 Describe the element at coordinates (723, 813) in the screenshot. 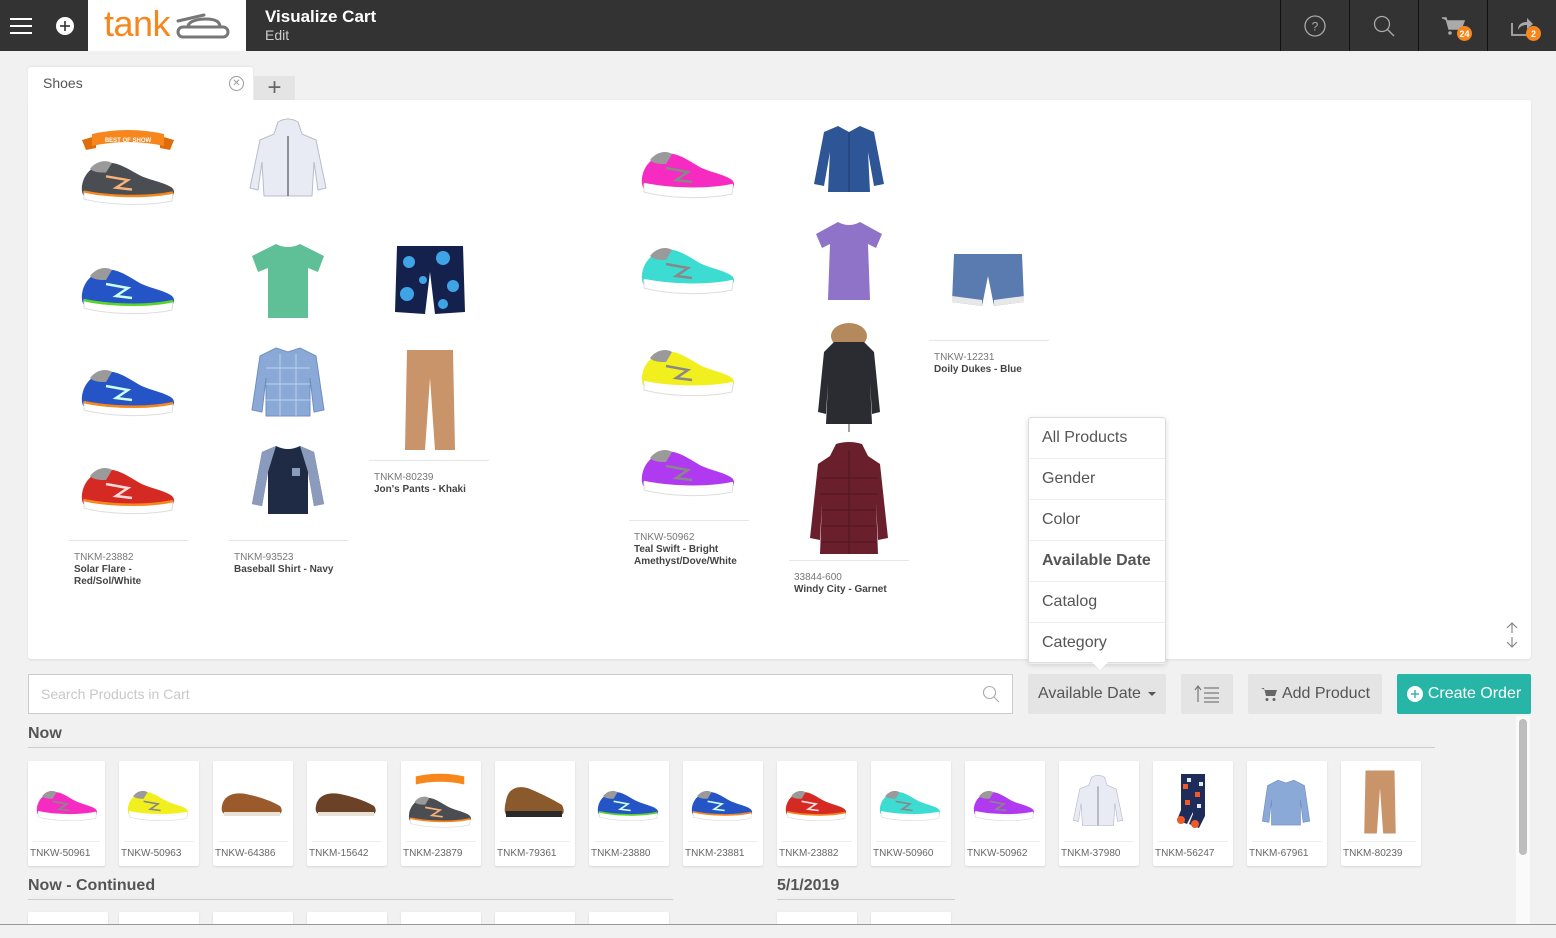

I see `product-tile: TNKM-23881` at that location.